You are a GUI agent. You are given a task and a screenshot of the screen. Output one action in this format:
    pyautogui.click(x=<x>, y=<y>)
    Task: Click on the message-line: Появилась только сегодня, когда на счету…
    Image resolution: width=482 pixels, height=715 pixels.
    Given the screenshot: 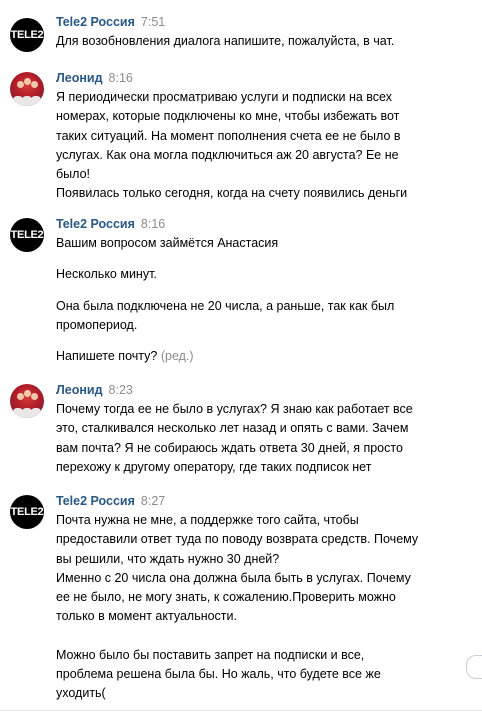 What is the action you would take?
    pyautogui.click(x=232, y=193)
    